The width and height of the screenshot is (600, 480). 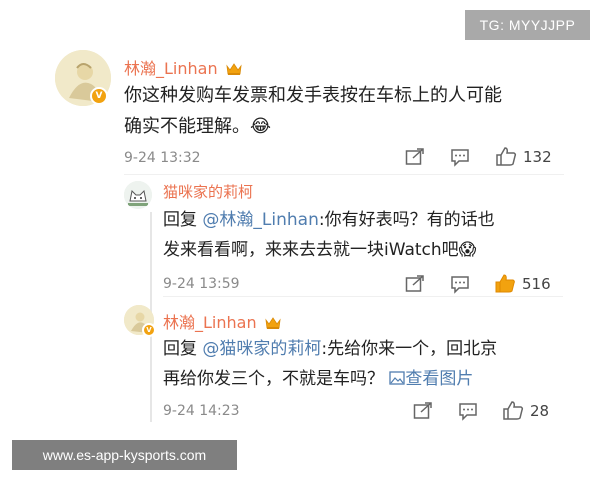 I want to click on like-icon, so click(x=506, y=158).